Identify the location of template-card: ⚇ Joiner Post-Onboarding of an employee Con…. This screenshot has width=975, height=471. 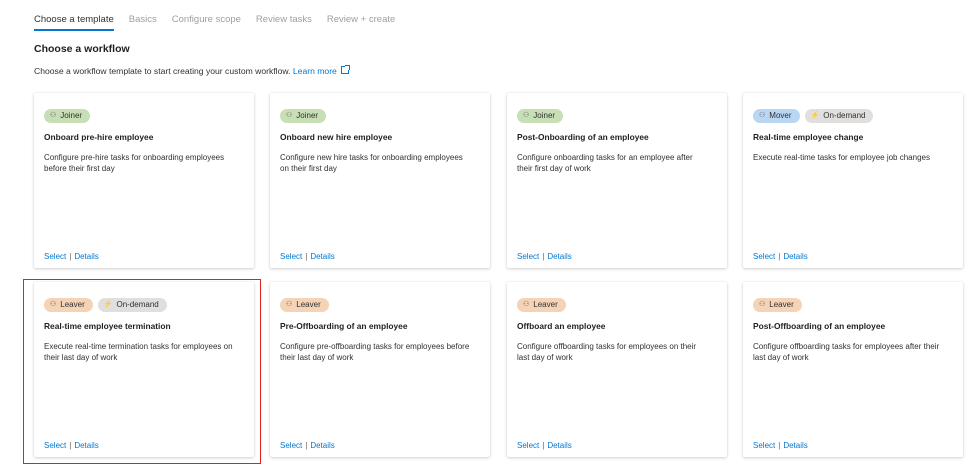
(617, 180).